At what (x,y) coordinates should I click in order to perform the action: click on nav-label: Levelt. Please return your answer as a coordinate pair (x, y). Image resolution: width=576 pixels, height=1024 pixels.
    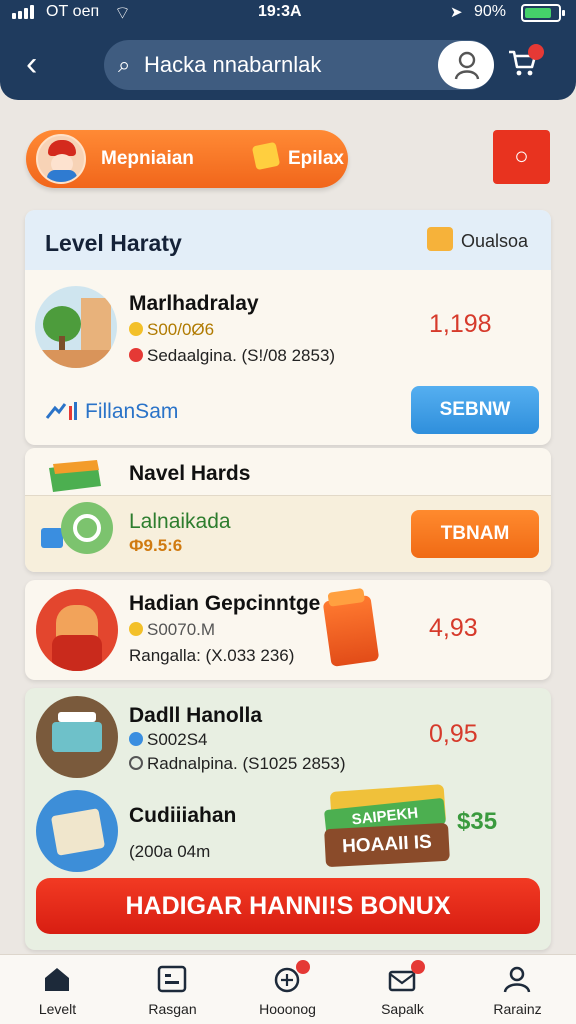
    Looking at the image, I should click on (57, 1009).